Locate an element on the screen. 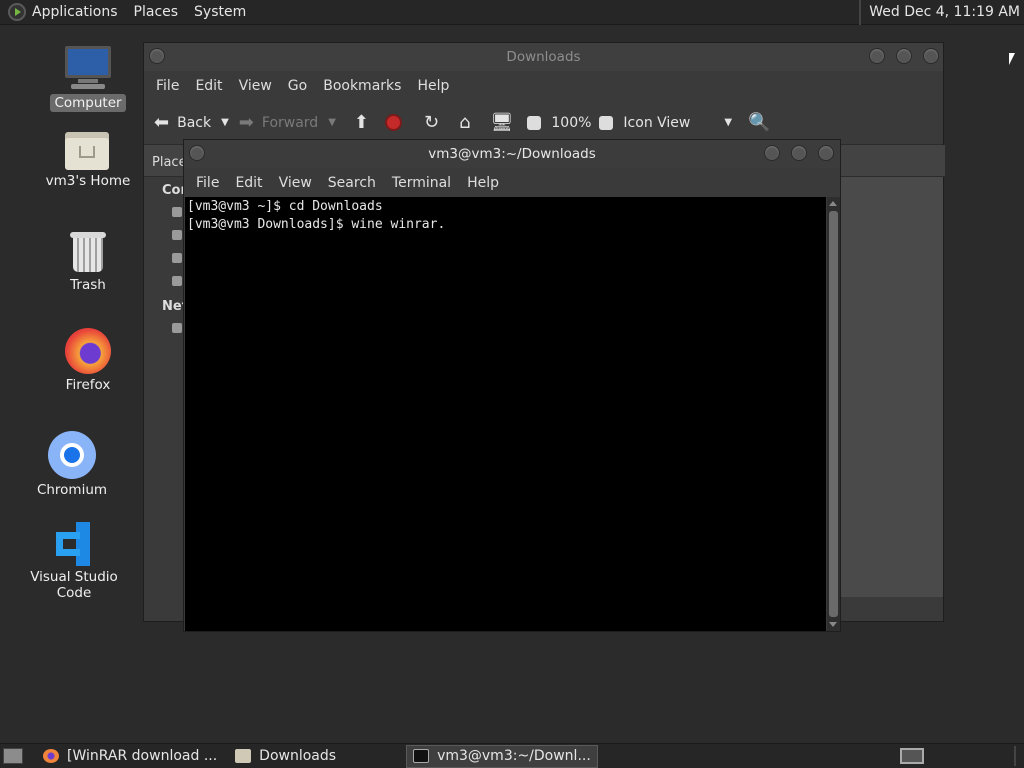 This screenshot has width=1024, height=768. desktop-icon-vscode: Visual Studio Code is located at coordinates (74, 562).